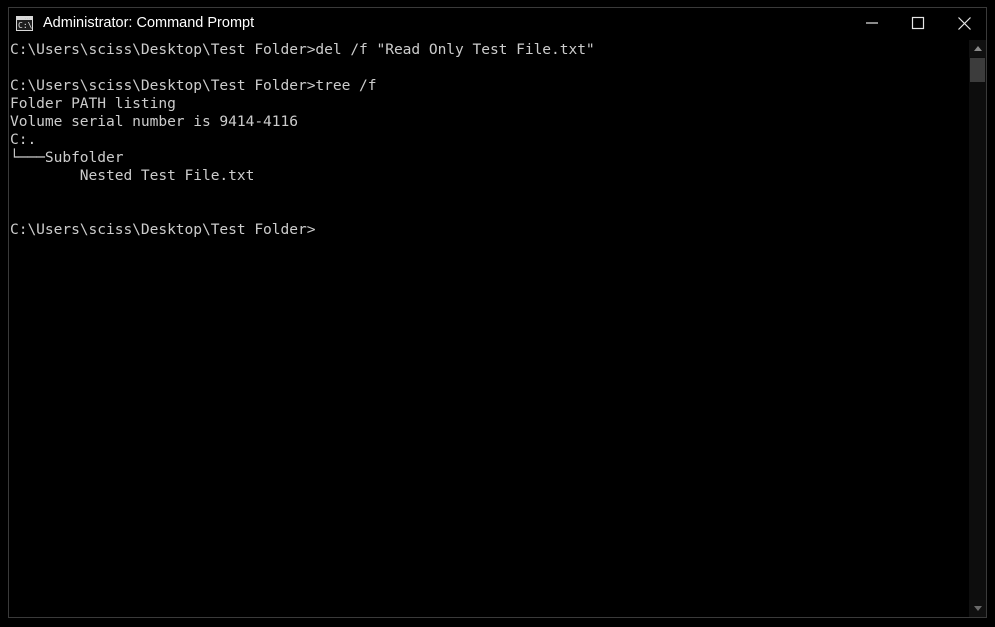 This screenshot has width=995, height=627. What do you see at coordinates (977, 70) in the screenshot?
I see `scrollbar-thumb` at bounding box center [977, 70].